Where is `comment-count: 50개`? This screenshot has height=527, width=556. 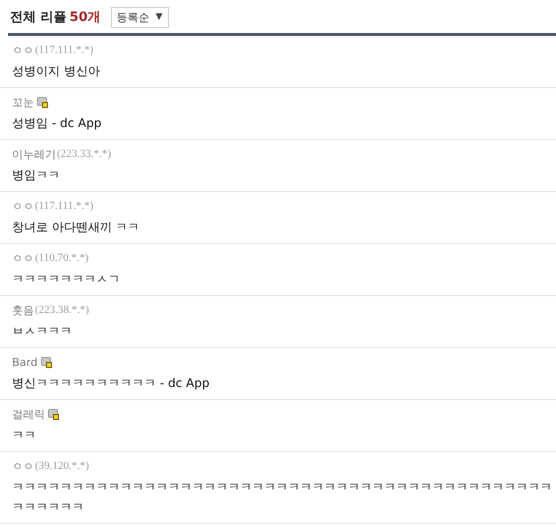 comment-count: 50개 is located at coordinates (85, 17).